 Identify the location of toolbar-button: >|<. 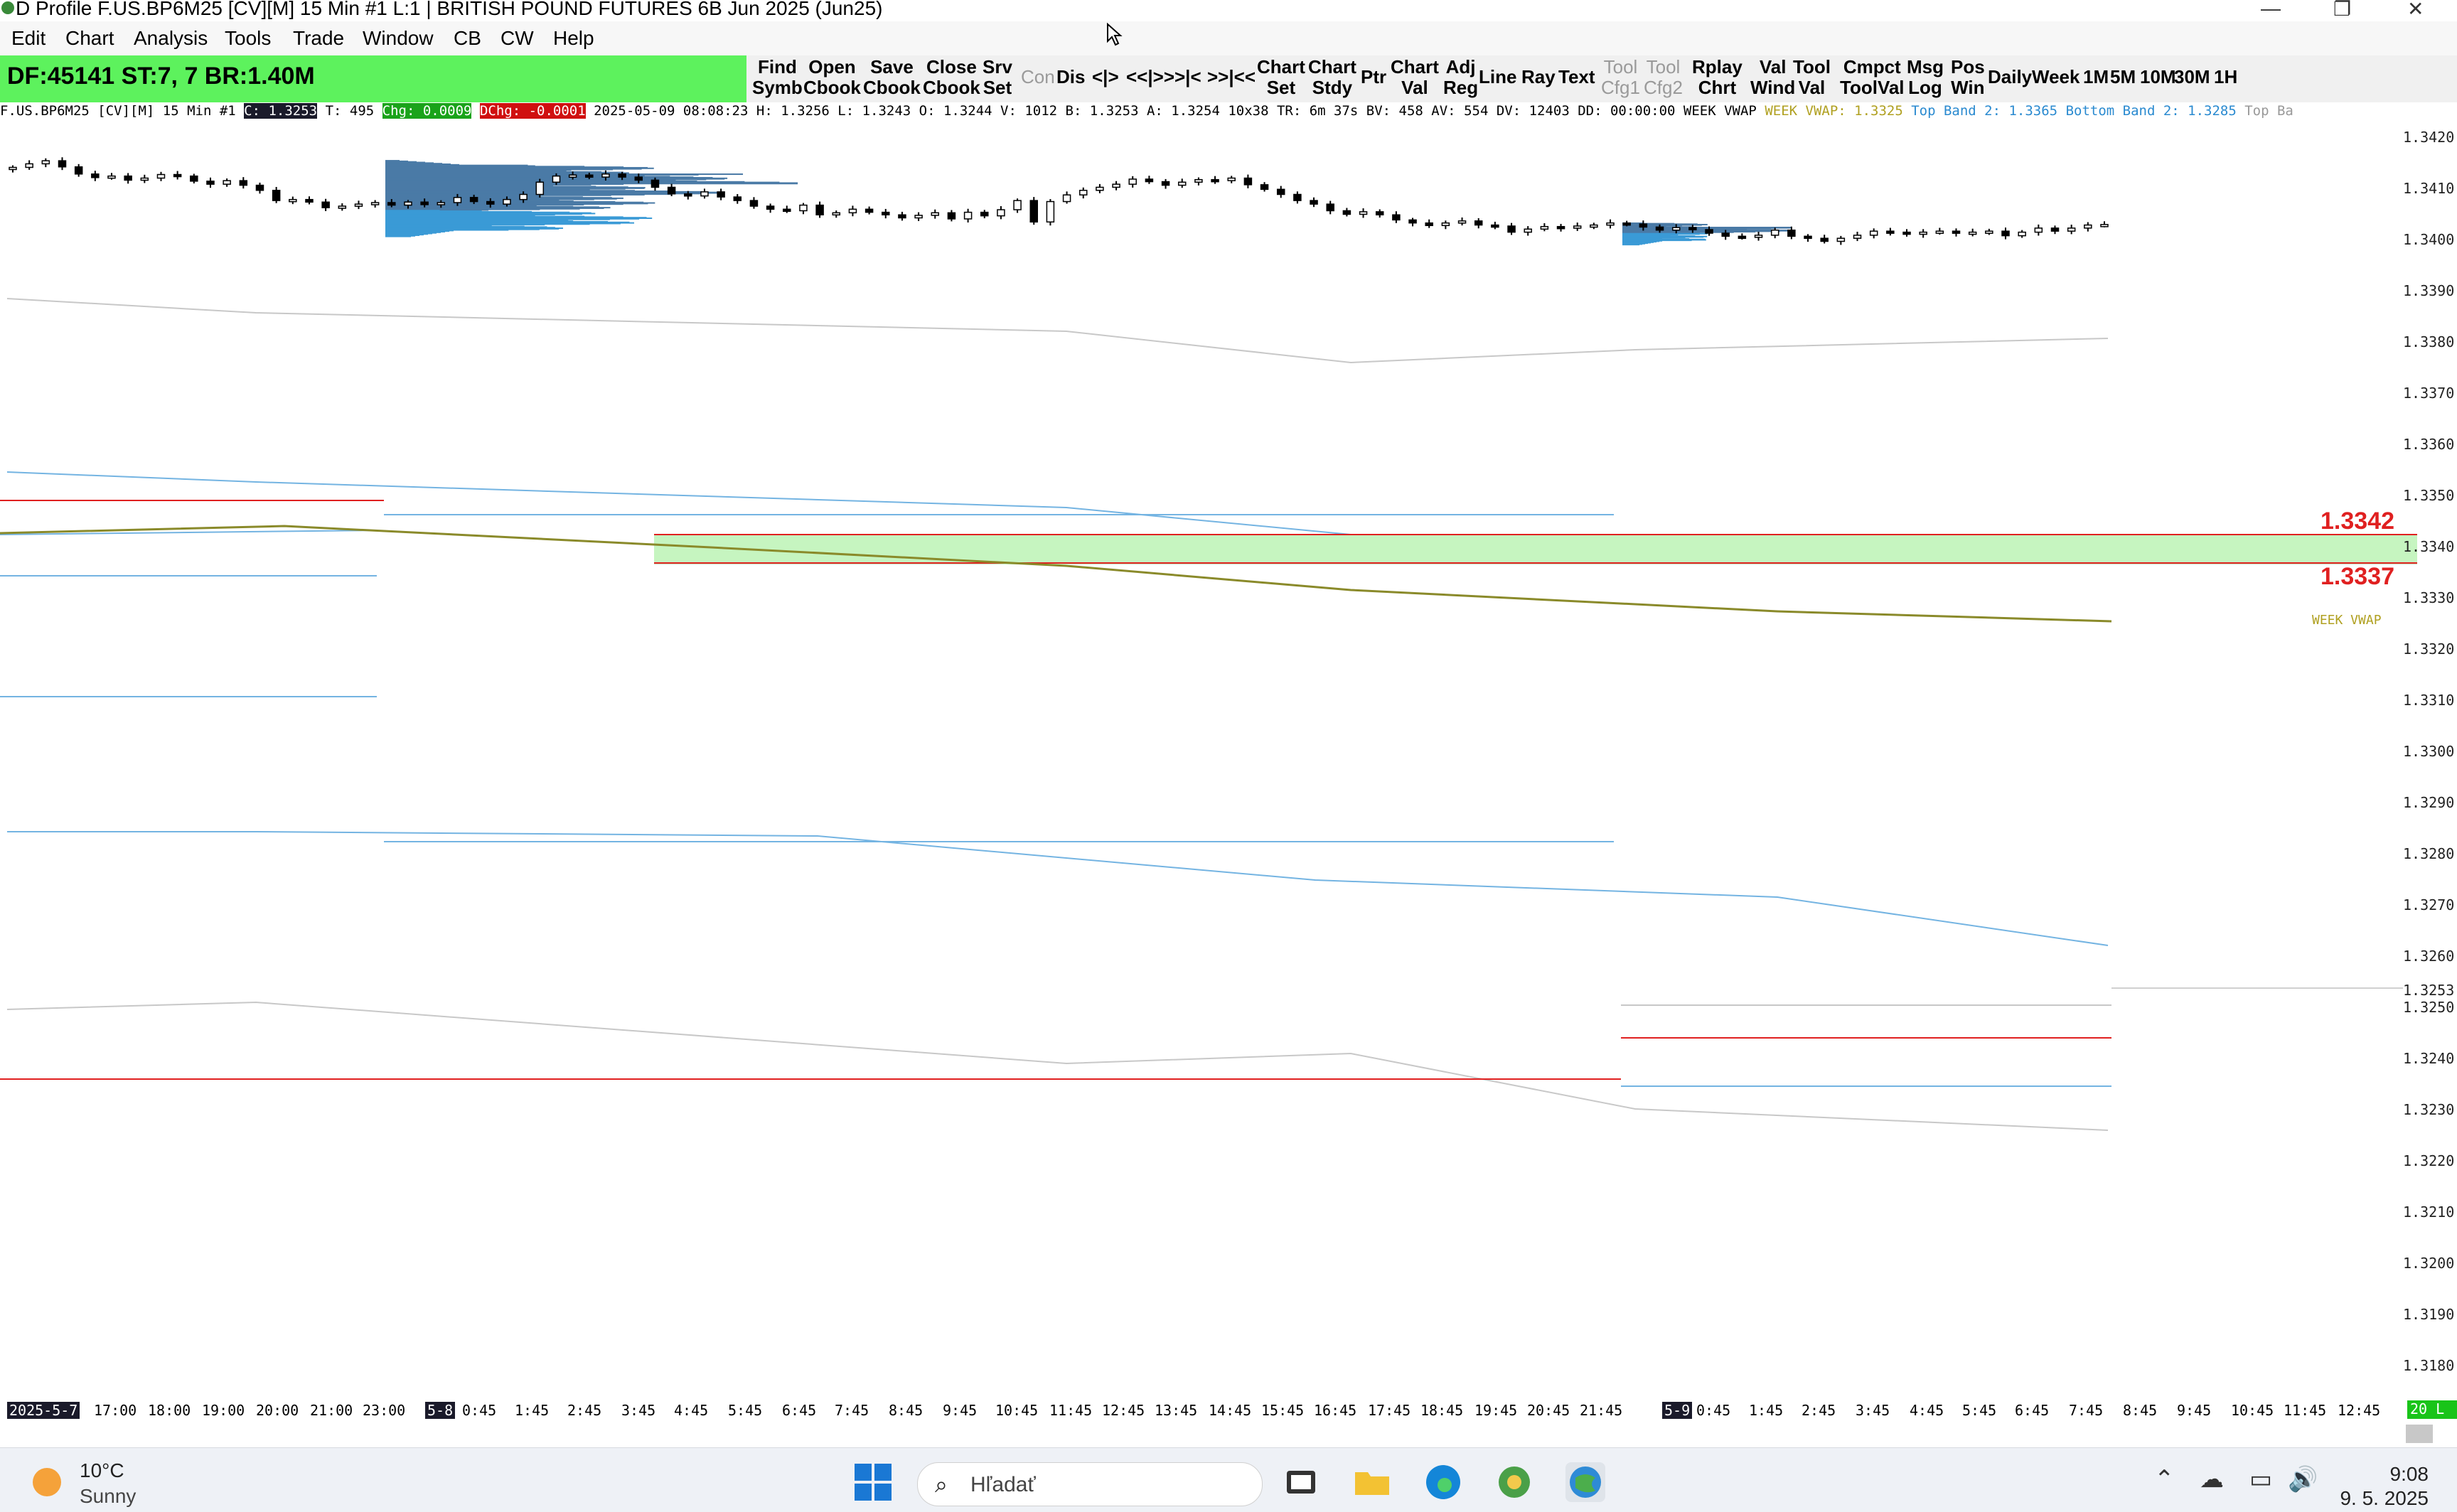
(1188, 77).